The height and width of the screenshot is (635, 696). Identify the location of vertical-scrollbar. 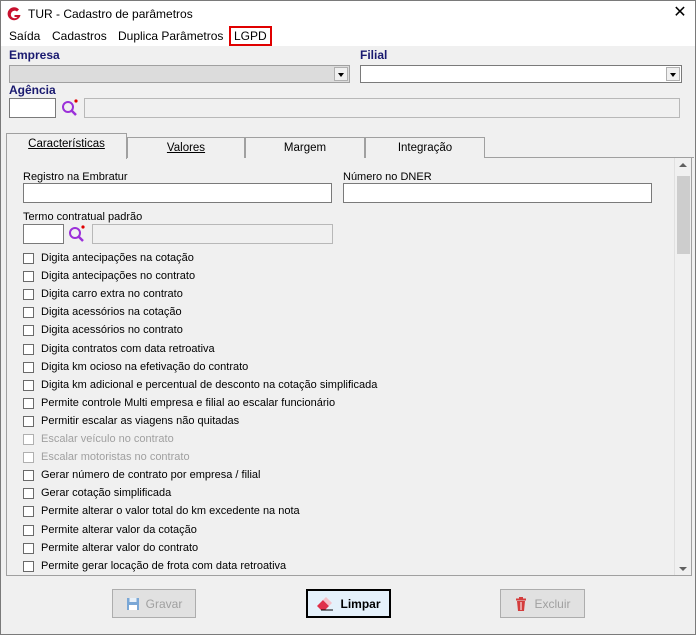
(682, 366).